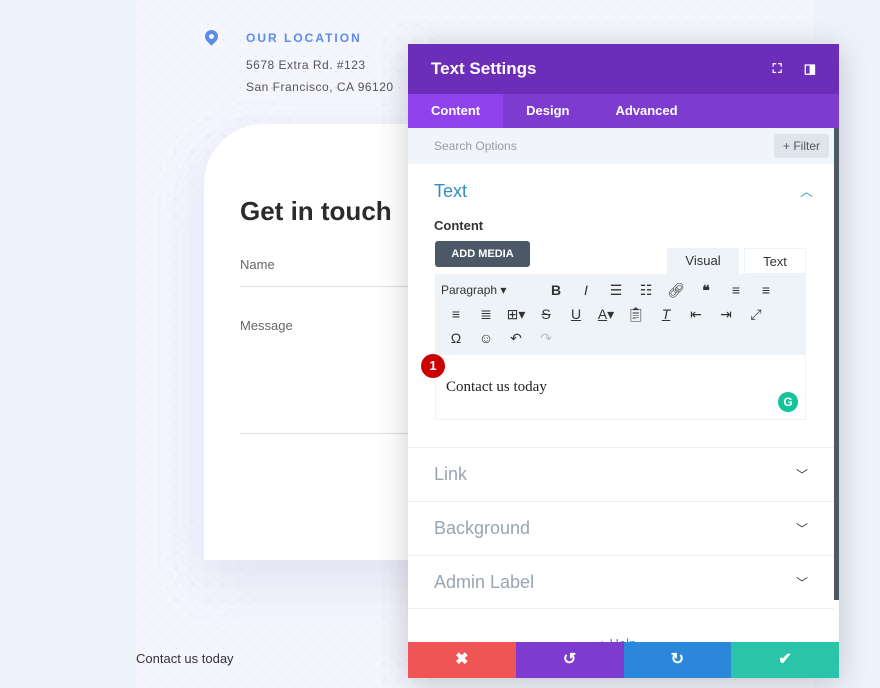 Image resolution: width=880 pixels, height=688 pixels. What do you see at coordinates (788, 402) in the screenshot?
I see `grammarly-icon: G` at bounding box center [788, 402].